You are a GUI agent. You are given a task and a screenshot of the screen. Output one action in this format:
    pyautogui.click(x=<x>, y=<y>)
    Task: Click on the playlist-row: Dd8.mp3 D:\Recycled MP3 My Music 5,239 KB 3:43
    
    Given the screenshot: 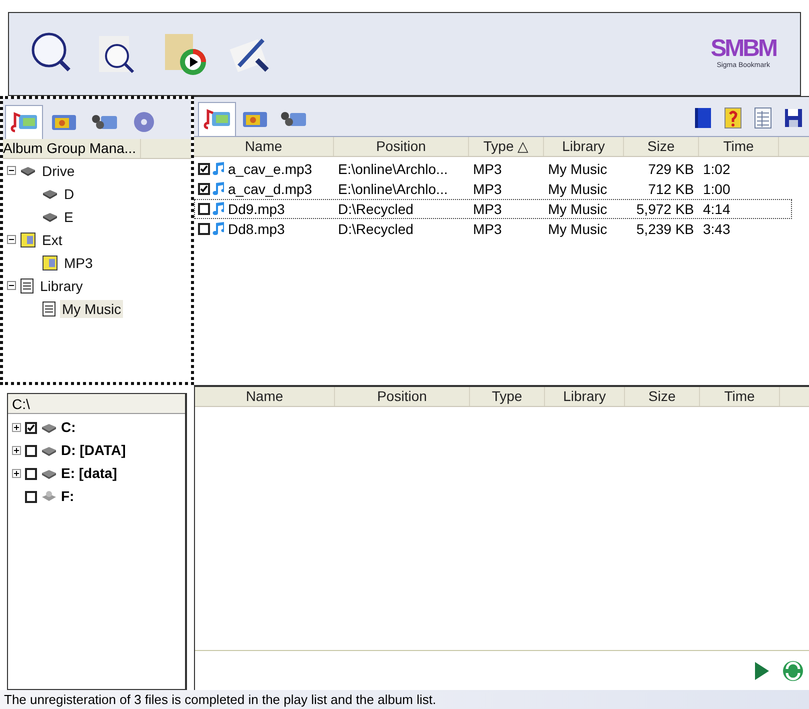 What is the action you would take?
    pyautogui.click(x=493, y=229)
    